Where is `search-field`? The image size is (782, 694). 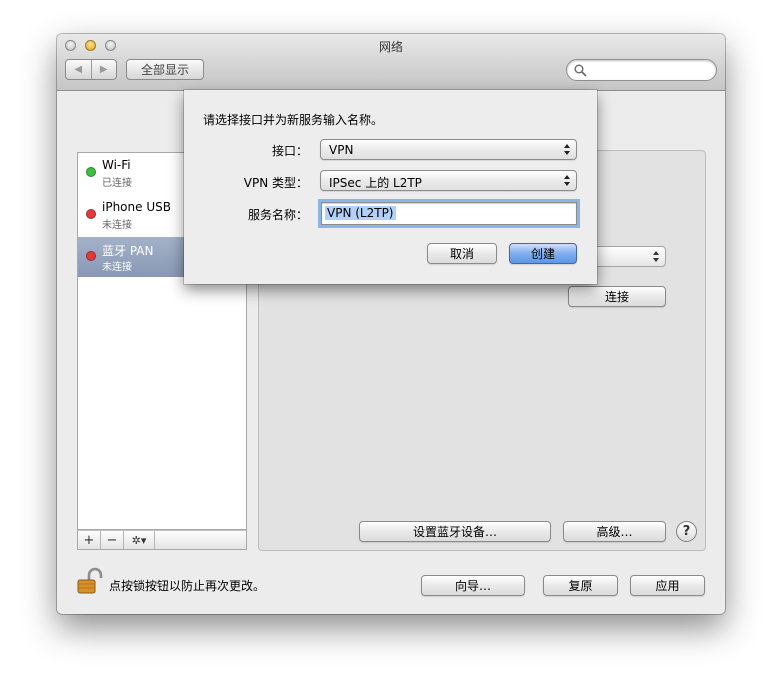
search-field is located at coordinates (641, 70).